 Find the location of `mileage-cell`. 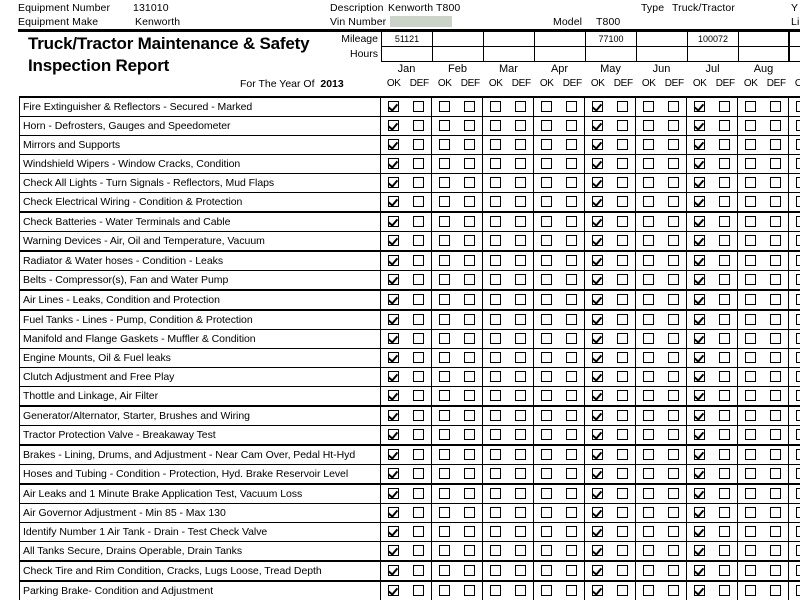

mileage-cell is located at coordinates (662, 39).